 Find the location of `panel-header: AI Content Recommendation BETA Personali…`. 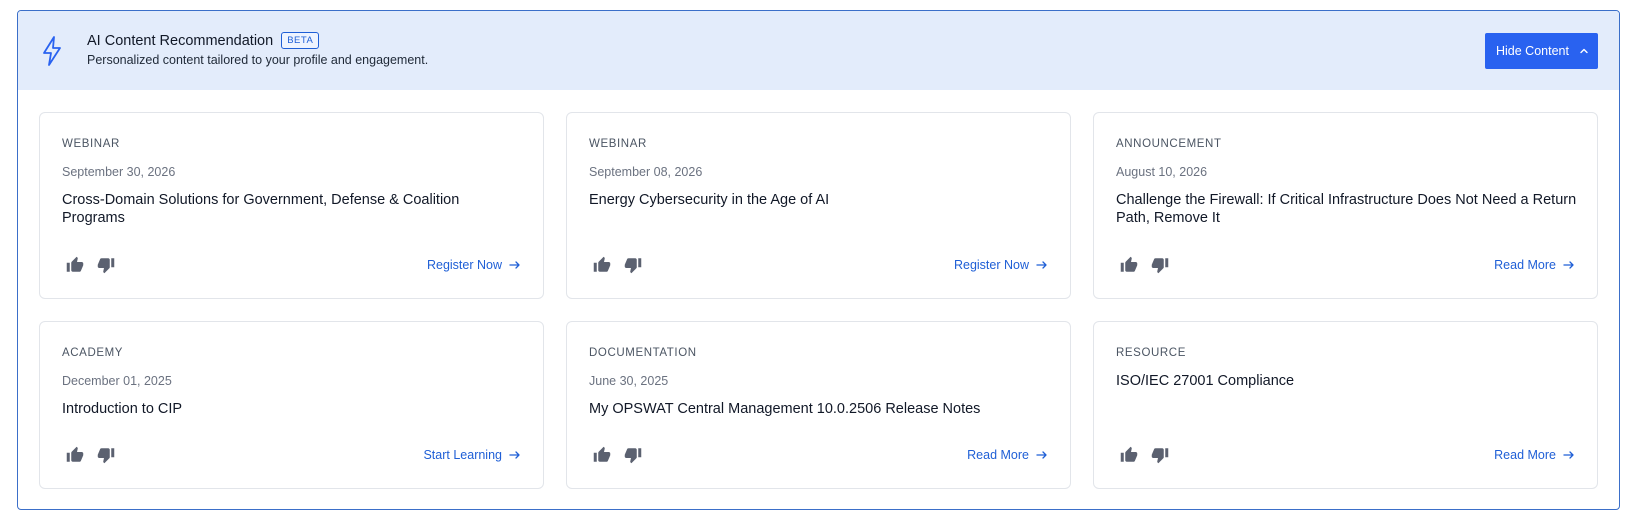

panel-header: AI Content Recommendation BETA Personali… is located at coordinates (818, 50).